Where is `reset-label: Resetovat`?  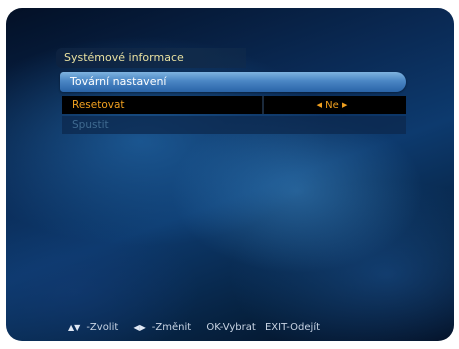 reset-label: Resetovat is located at coordinates (98, 105).